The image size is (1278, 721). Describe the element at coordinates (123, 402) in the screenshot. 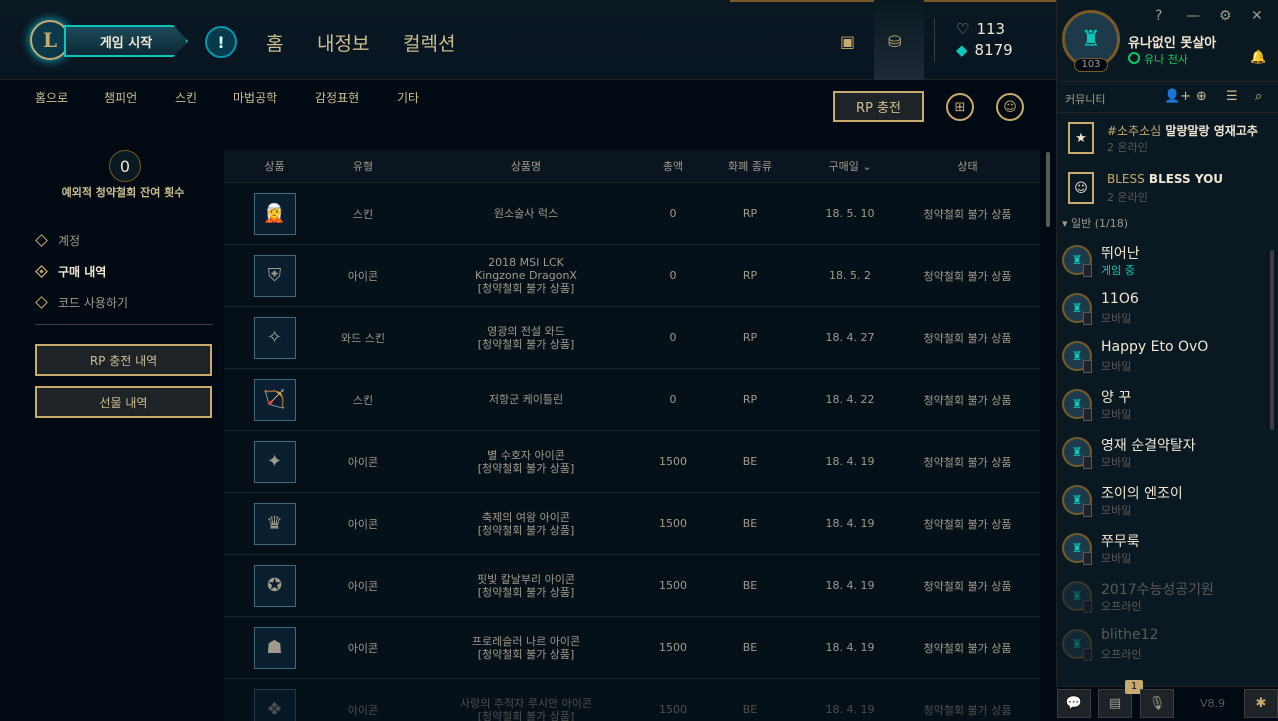

I see `gift-history-button: 선물 내역` at that location.